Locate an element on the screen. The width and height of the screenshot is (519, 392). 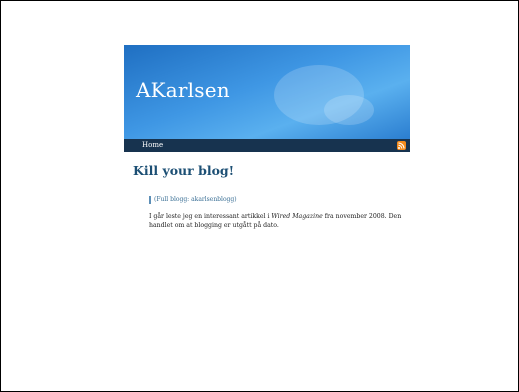
rss-icon is located at coordinates (401, 145).